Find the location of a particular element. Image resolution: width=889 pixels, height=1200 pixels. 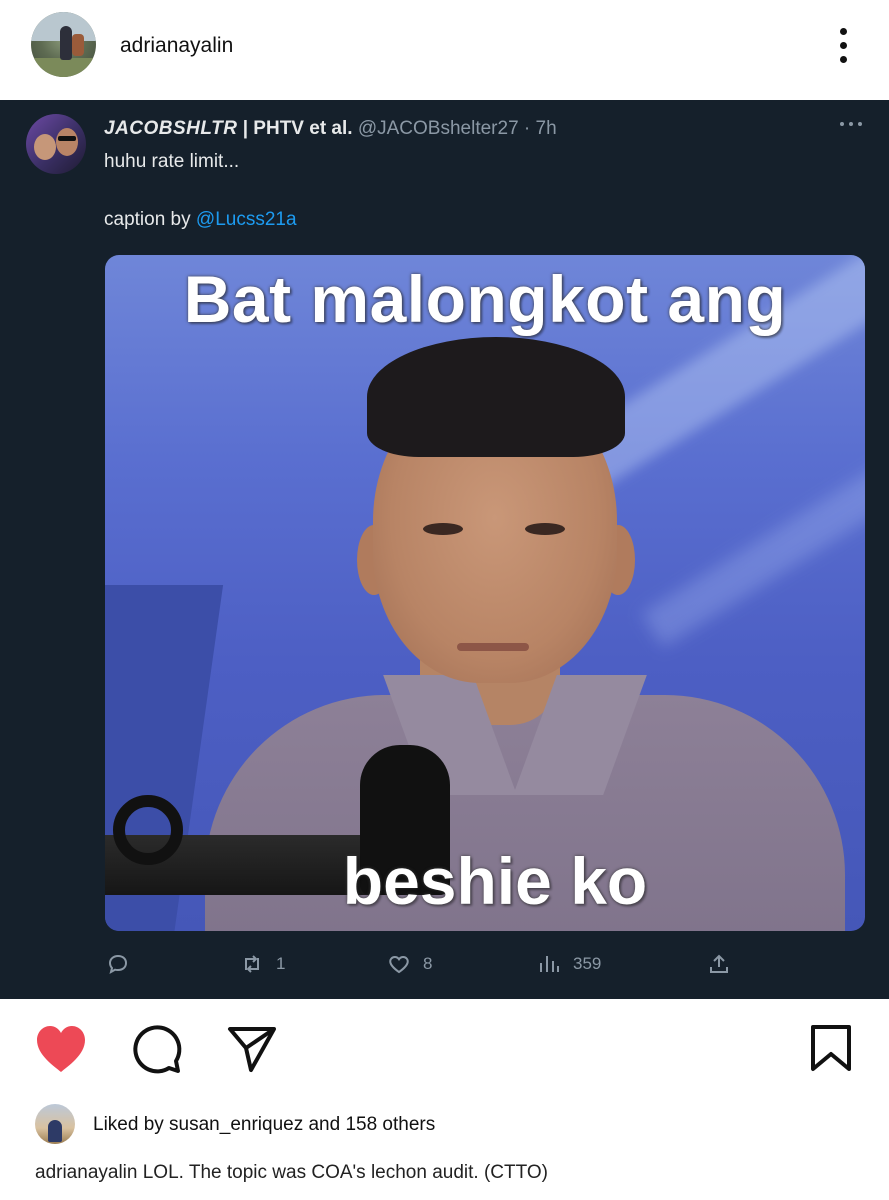

tweet-affiliation: | PHTV et al. is located at coordinates (295, 128).